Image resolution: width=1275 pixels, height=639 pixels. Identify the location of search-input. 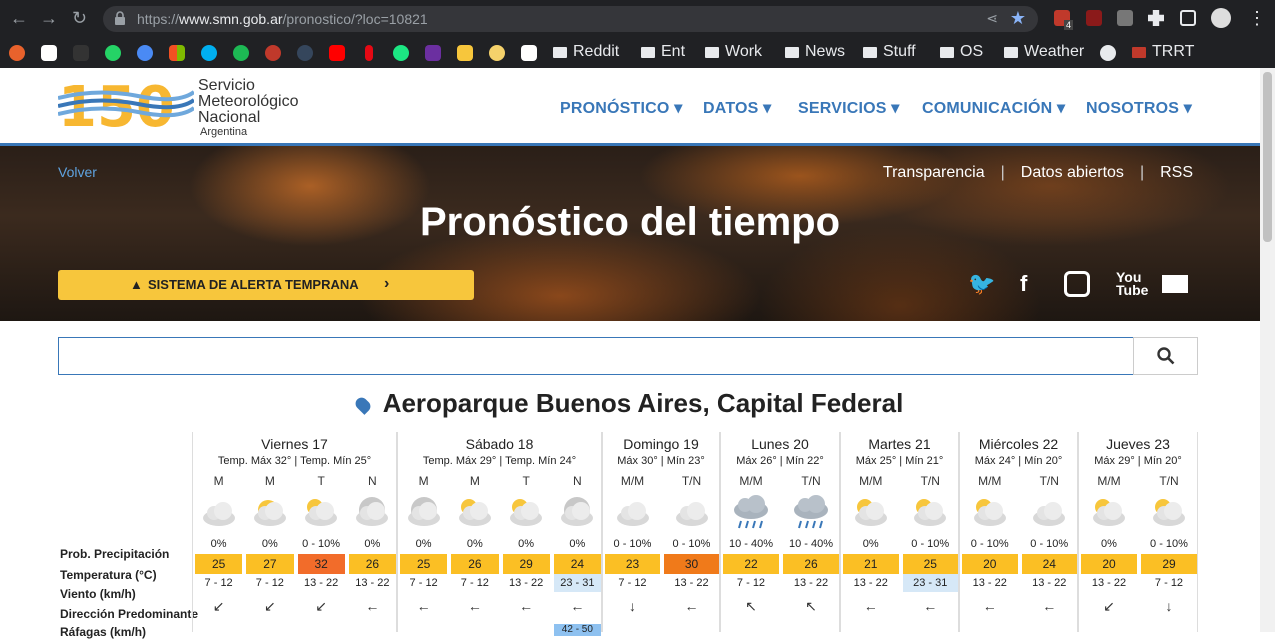
(595, 356).